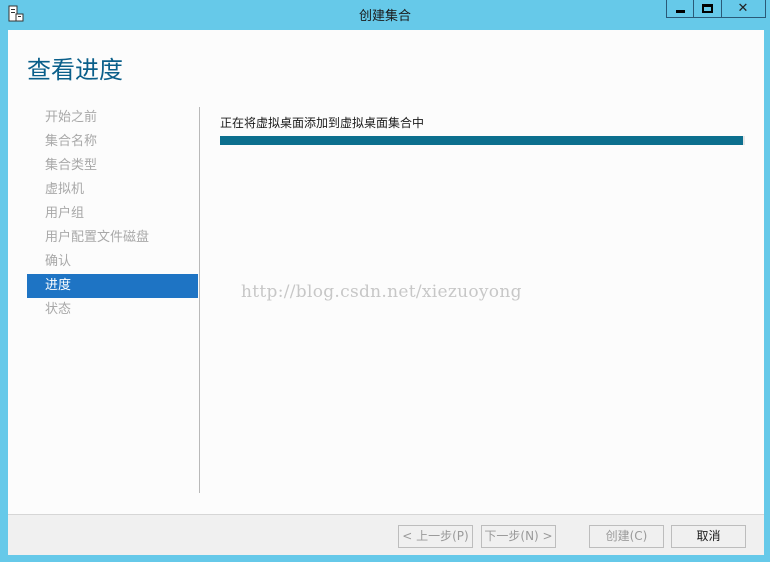 Image resolution: width=770 pixels, height=562 pixels. I want to click on create-button: 创建(C), so click(626, 536).